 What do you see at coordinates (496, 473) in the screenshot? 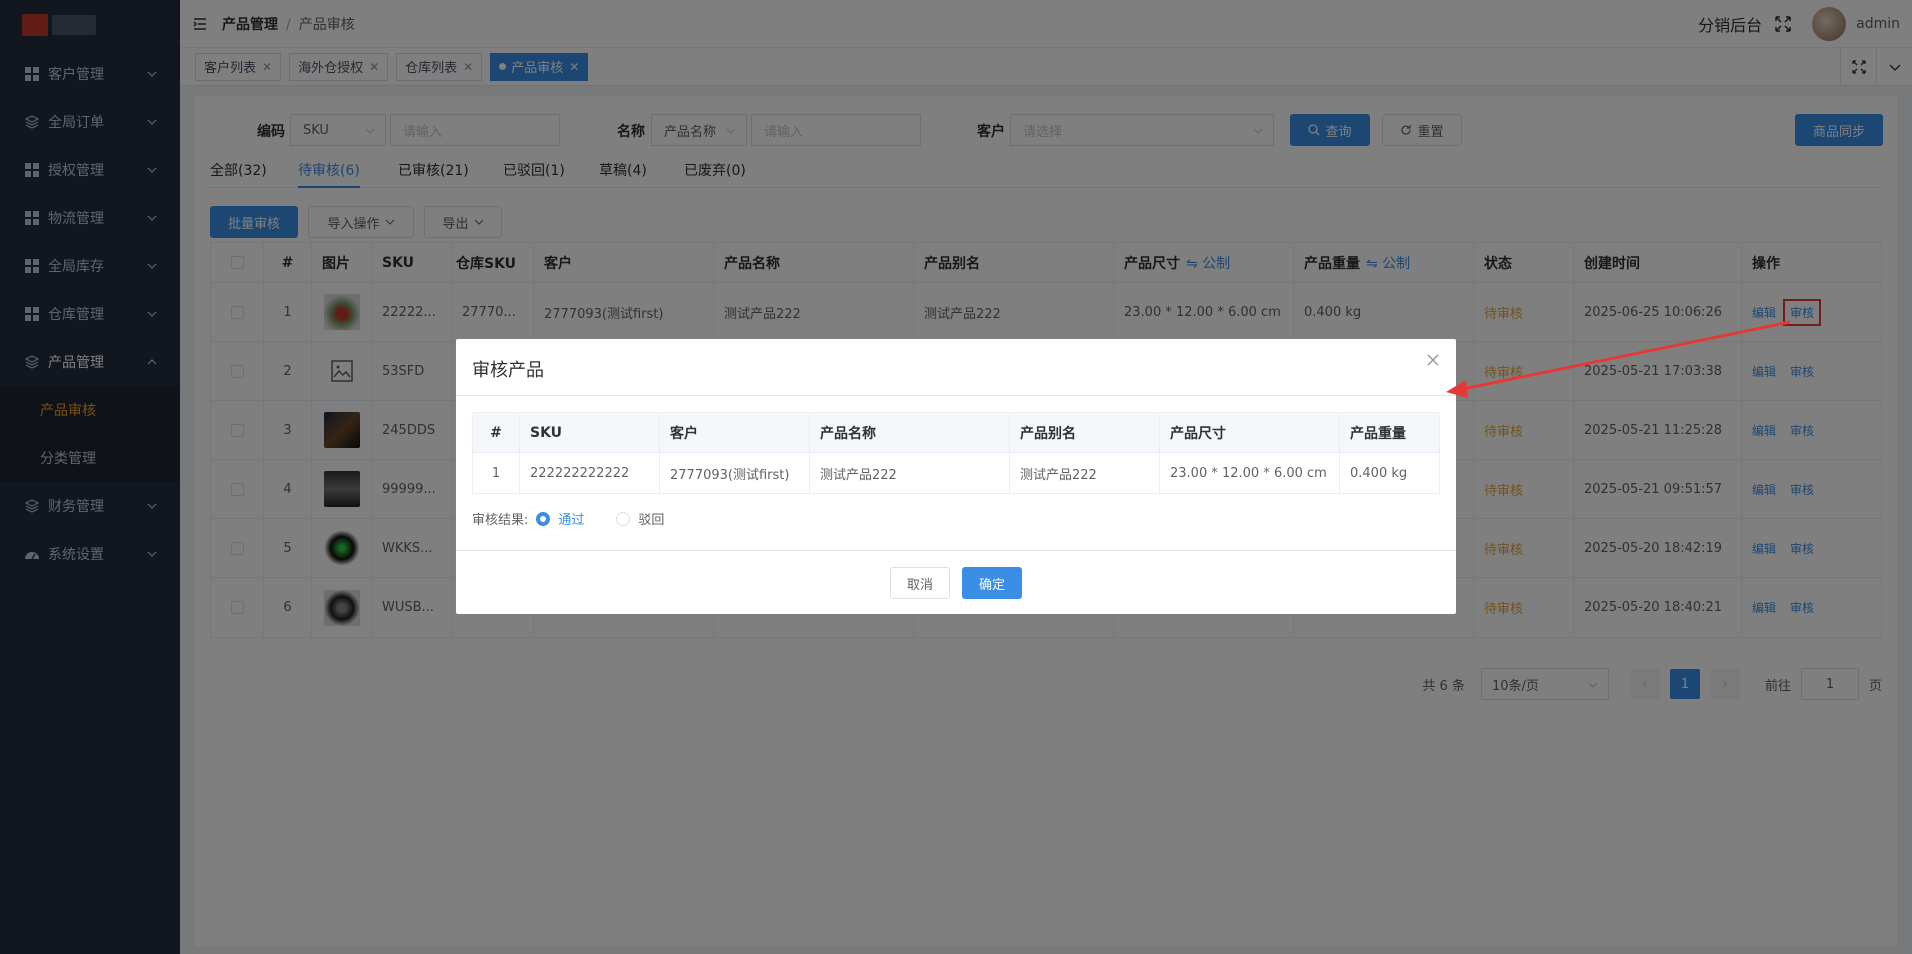
I see `dlg-cell-no: 1` at bounding box center [496, 473].